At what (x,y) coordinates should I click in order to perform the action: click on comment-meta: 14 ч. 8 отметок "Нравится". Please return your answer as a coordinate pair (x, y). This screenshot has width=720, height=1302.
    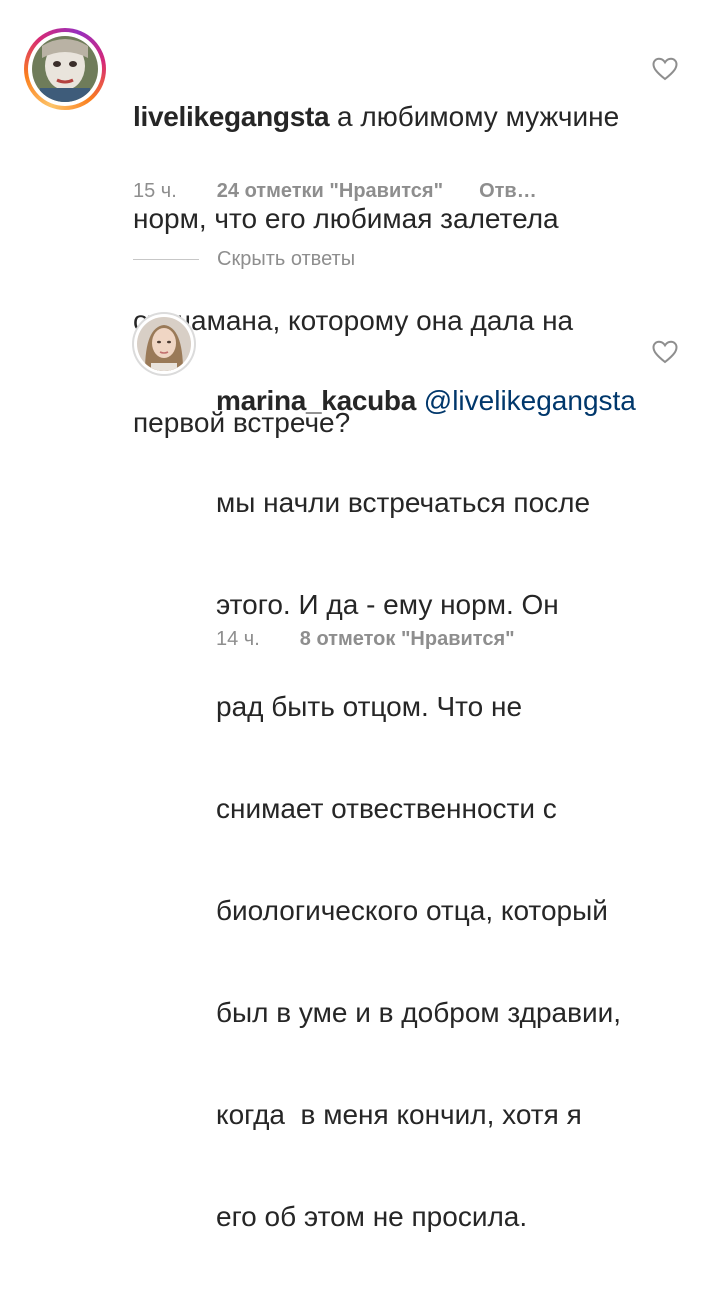
    Looking at the image, I should click on (365, 639).